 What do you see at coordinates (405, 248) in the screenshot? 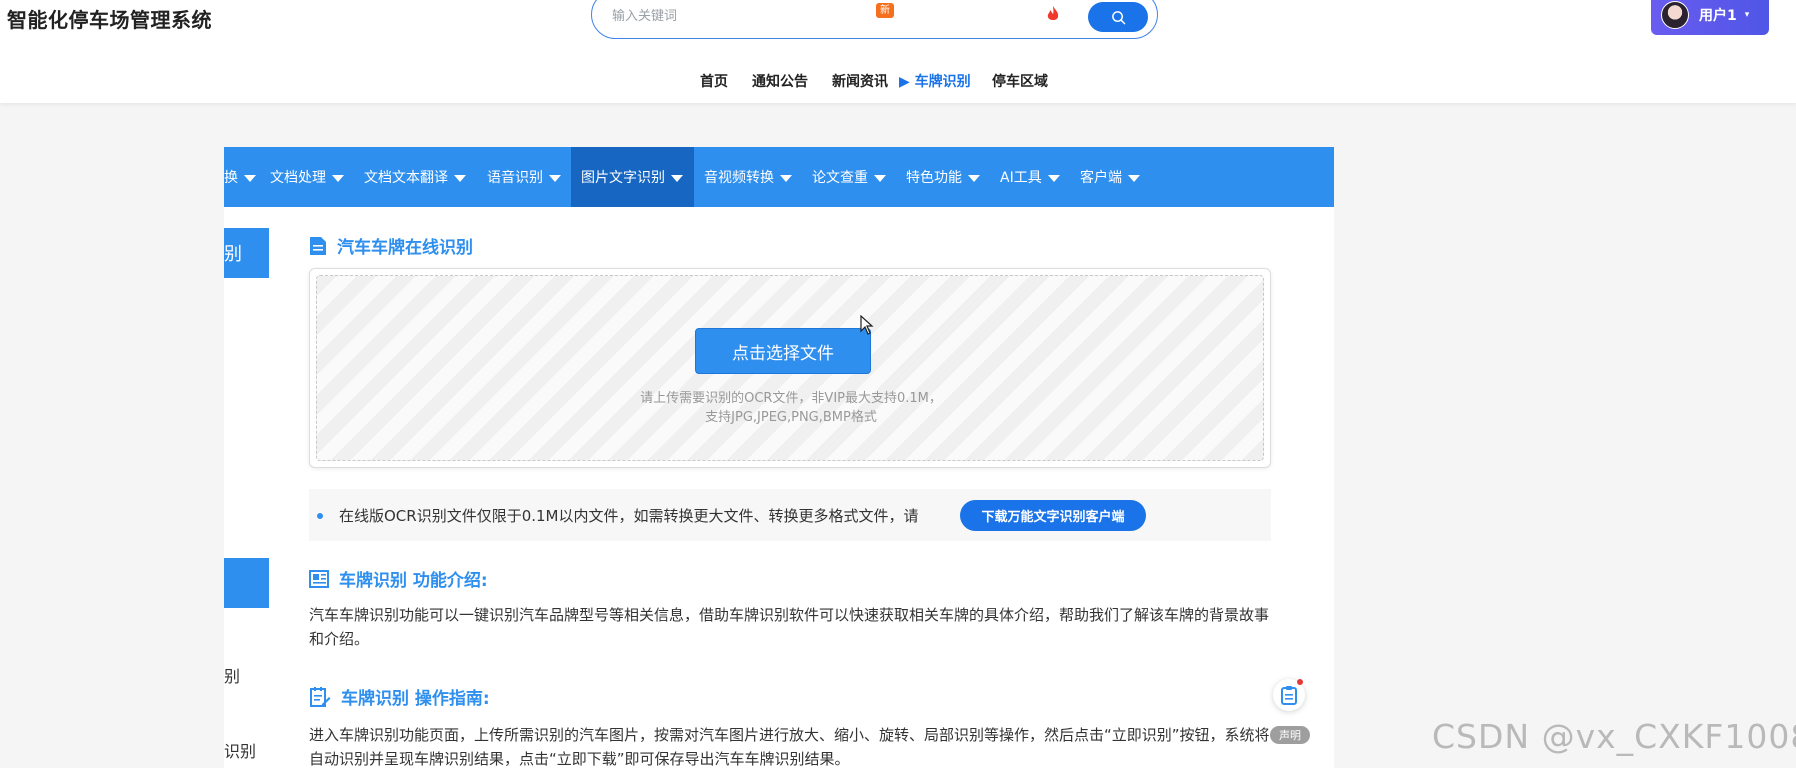
I see `section-title-text: 汽车车牌在线识别` at bounding box center [405, 248].